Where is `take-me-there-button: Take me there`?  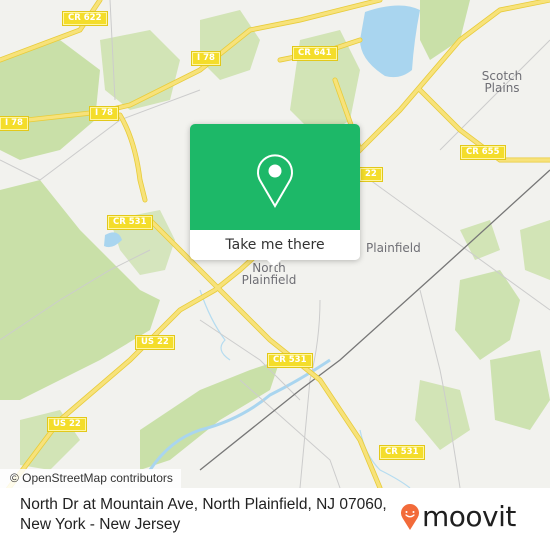
take-me-there-button: Take me there is located at coordinates (275, 245).